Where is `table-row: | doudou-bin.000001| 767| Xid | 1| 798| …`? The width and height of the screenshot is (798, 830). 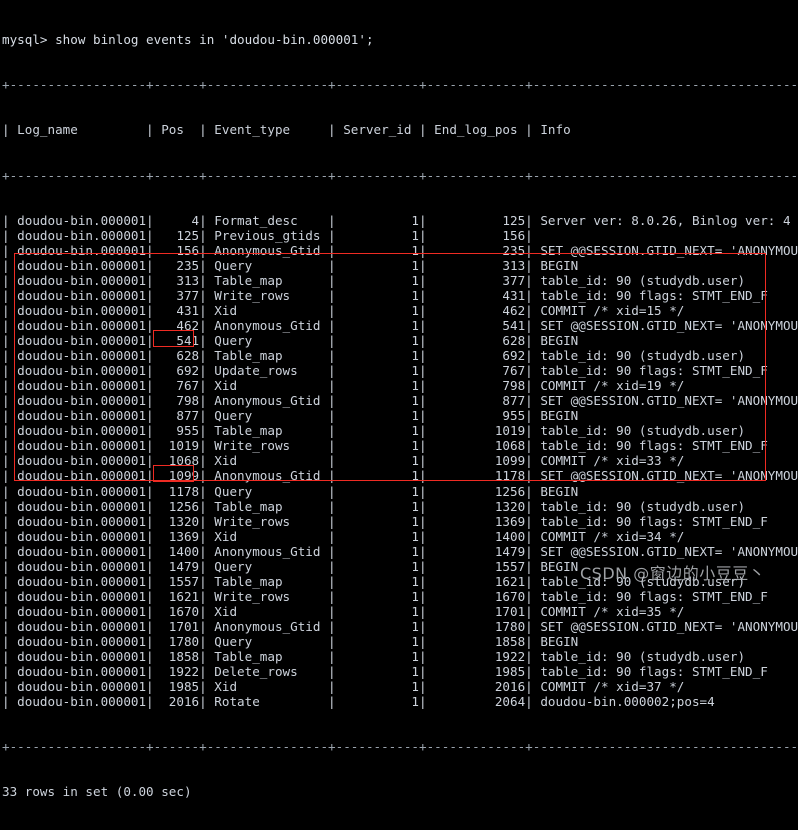 table-row: | doudou-bin.000001| 767| Xid | 1| 798| … is located at coordinates (400, 386).